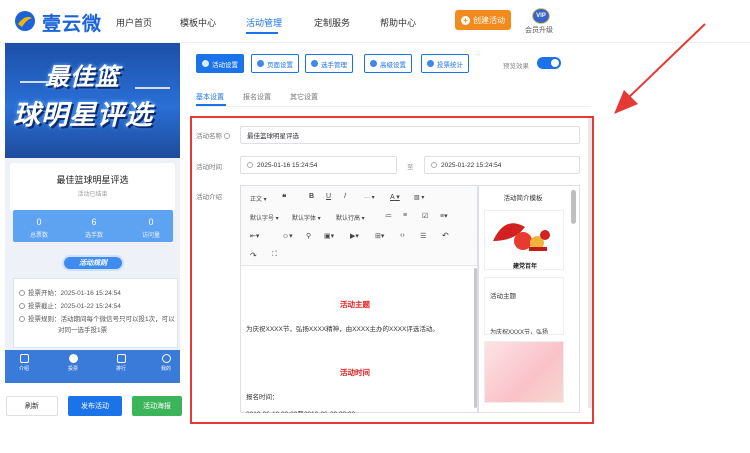  Describe the element at coordinates (121, 358) in the screenshot. I see `chart-icon` at that location.